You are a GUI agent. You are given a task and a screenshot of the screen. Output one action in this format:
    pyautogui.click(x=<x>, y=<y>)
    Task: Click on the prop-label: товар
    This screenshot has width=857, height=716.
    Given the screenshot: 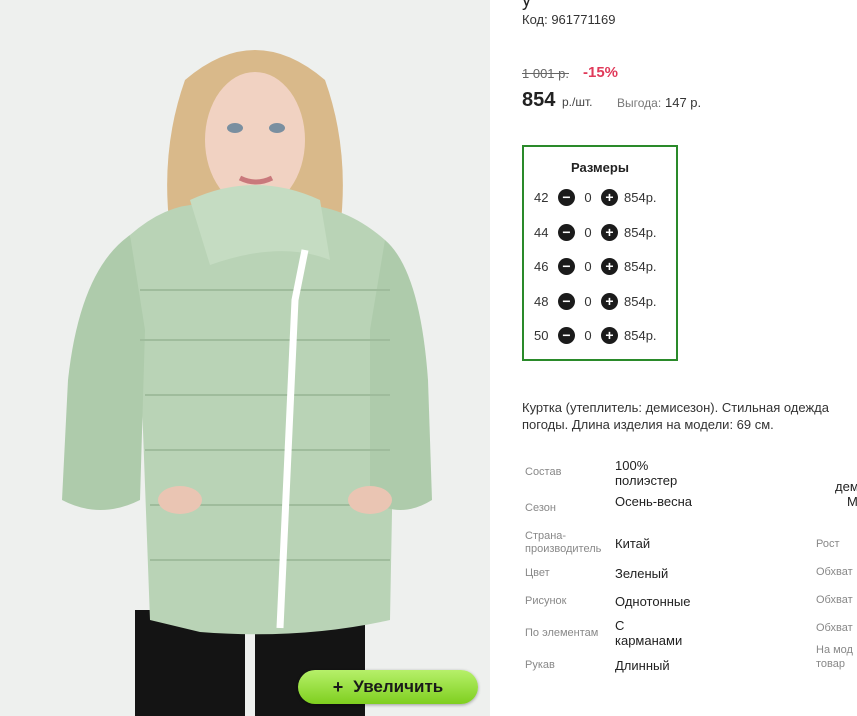 What is the action you would take?
    pyautogui.click(x=830, y=664)
    